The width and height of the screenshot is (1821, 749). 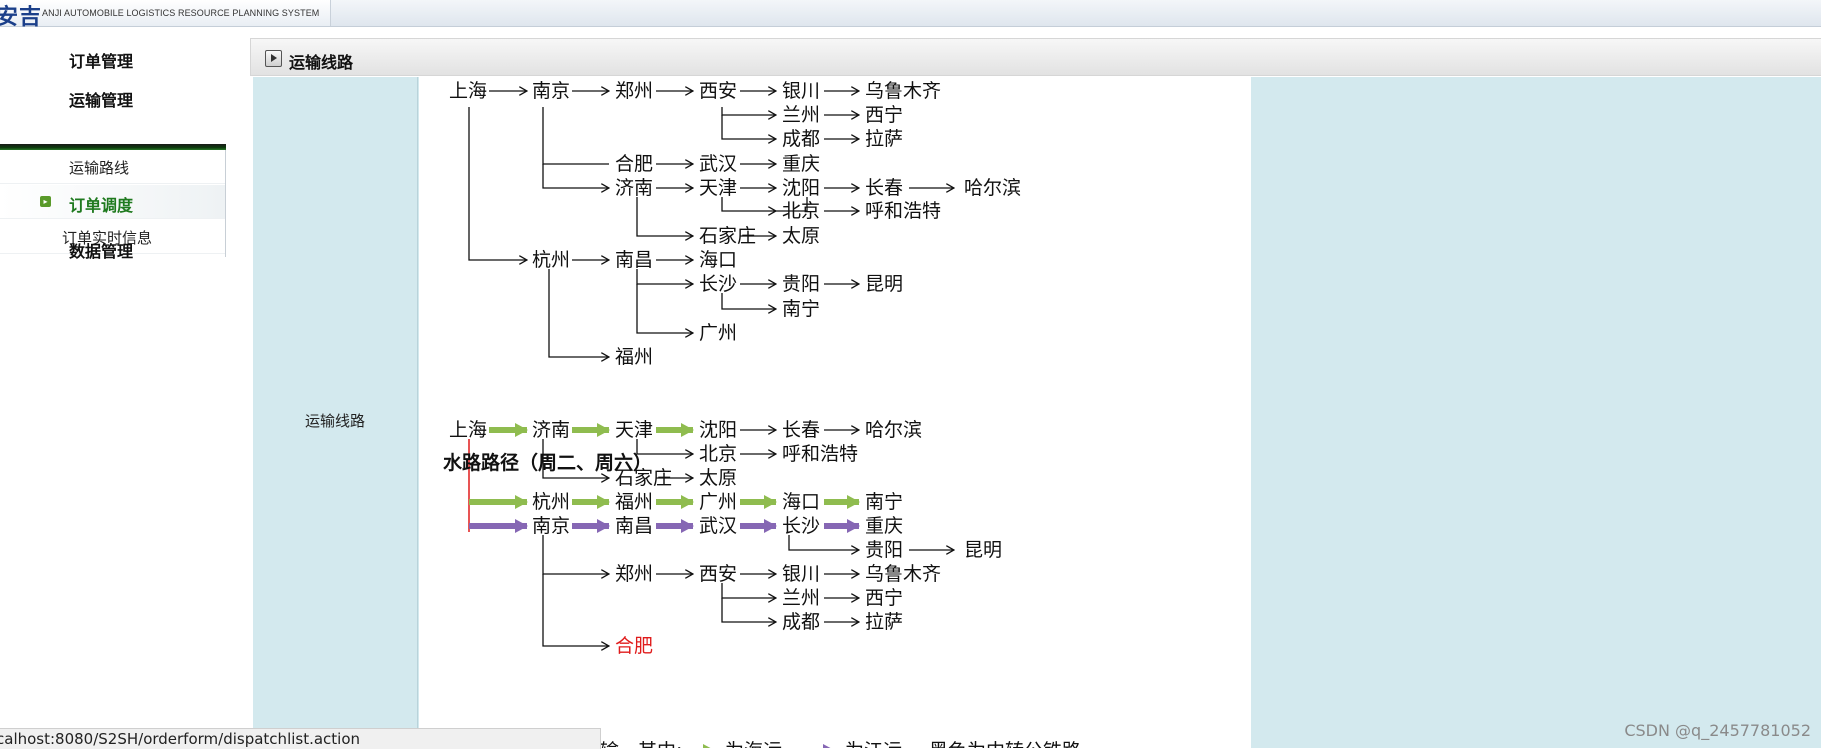 What do you see at coordinates (634, 526) in the screenshot?
I see `city-node-water-16: 南昌` at bounding box center [634, 526].